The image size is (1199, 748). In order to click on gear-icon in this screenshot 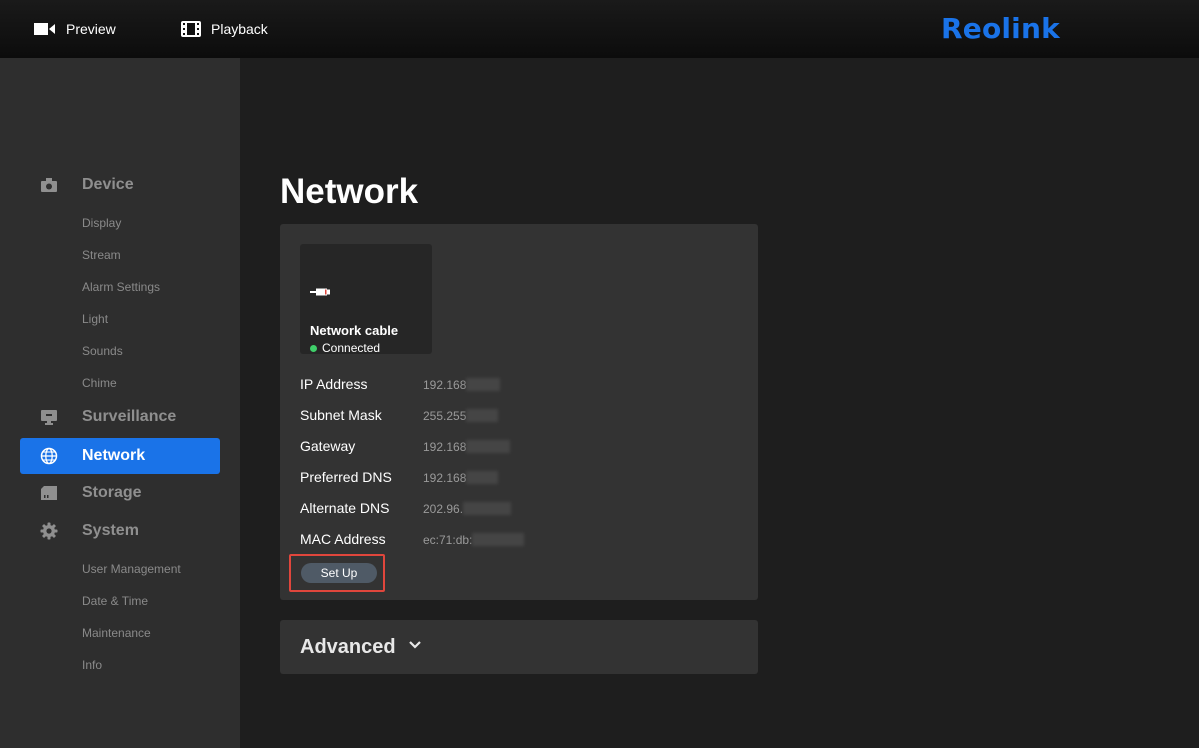, I will do `click(49, 531)`.